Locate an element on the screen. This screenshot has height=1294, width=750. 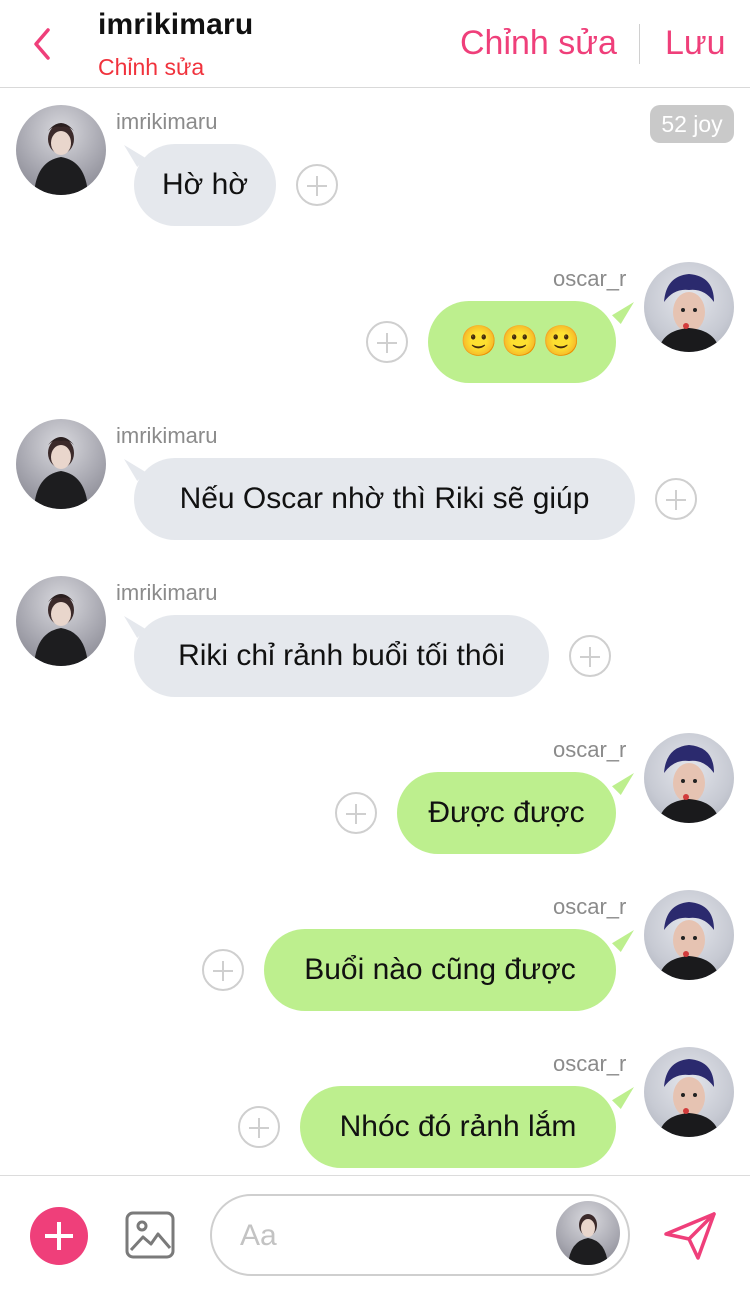
header-divider is located at coordinates (639, 44).